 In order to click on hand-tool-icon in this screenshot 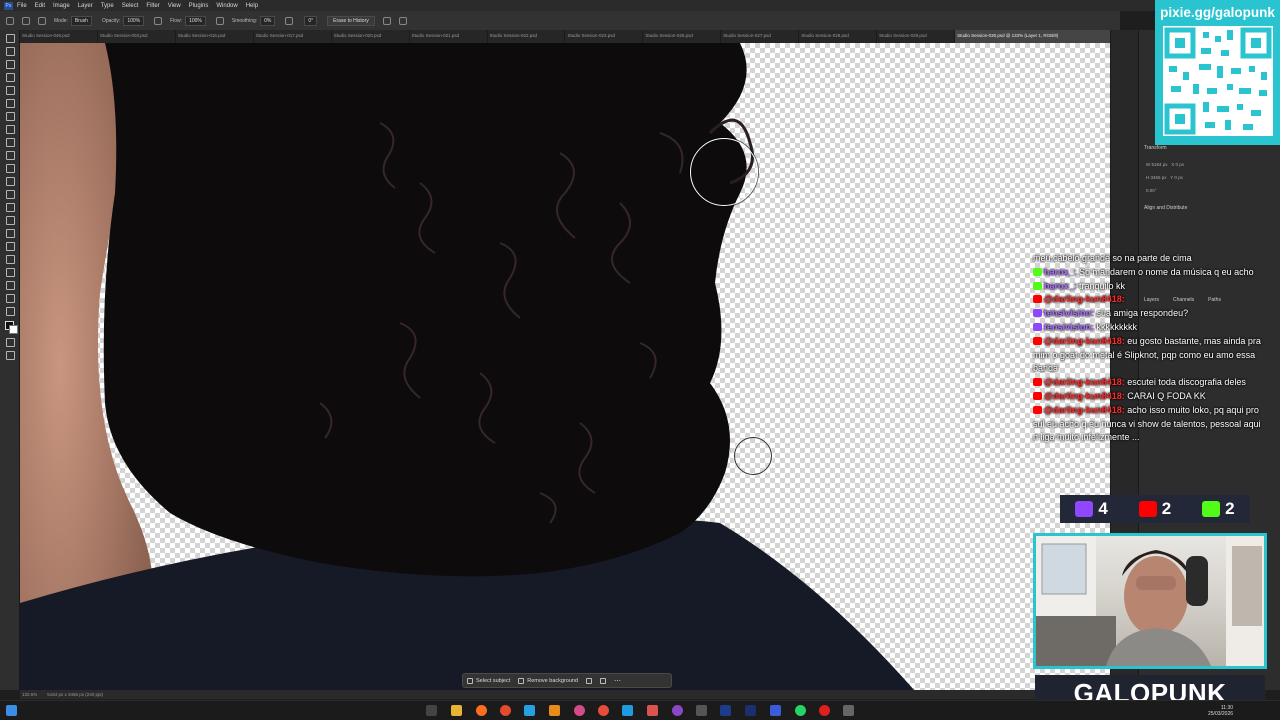, I will do `click(10, 285)`.